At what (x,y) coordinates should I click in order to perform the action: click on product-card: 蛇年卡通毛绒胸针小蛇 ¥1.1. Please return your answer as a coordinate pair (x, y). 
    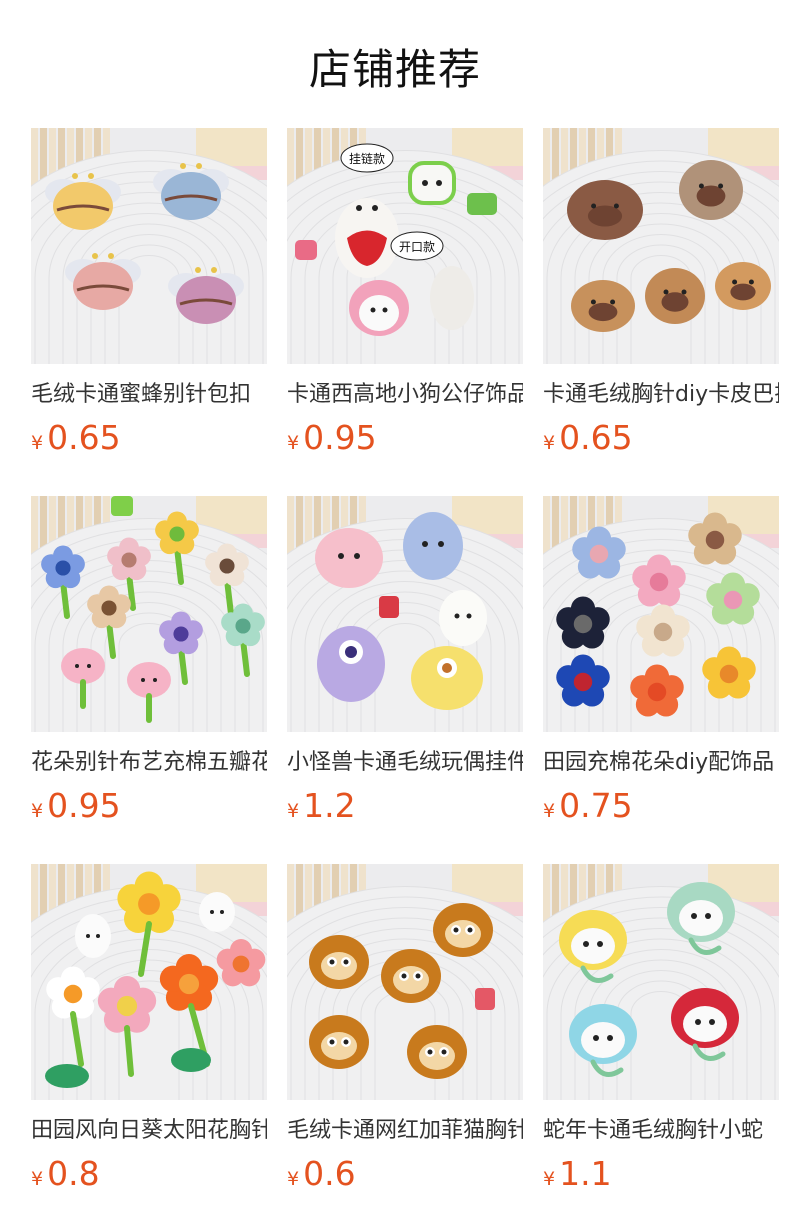
    Looking at the image, I should click on (661, 1048).